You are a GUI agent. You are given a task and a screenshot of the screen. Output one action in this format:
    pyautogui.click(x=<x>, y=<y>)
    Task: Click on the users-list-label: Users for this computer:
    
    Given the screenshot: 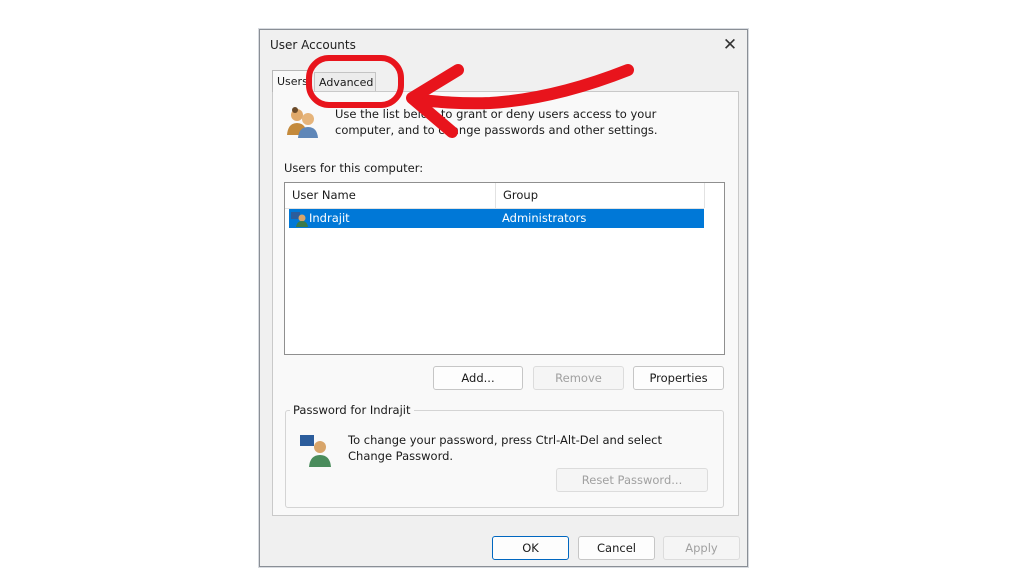 What is the action you would take?
    pyautogui.click(x=354, y=168)
    